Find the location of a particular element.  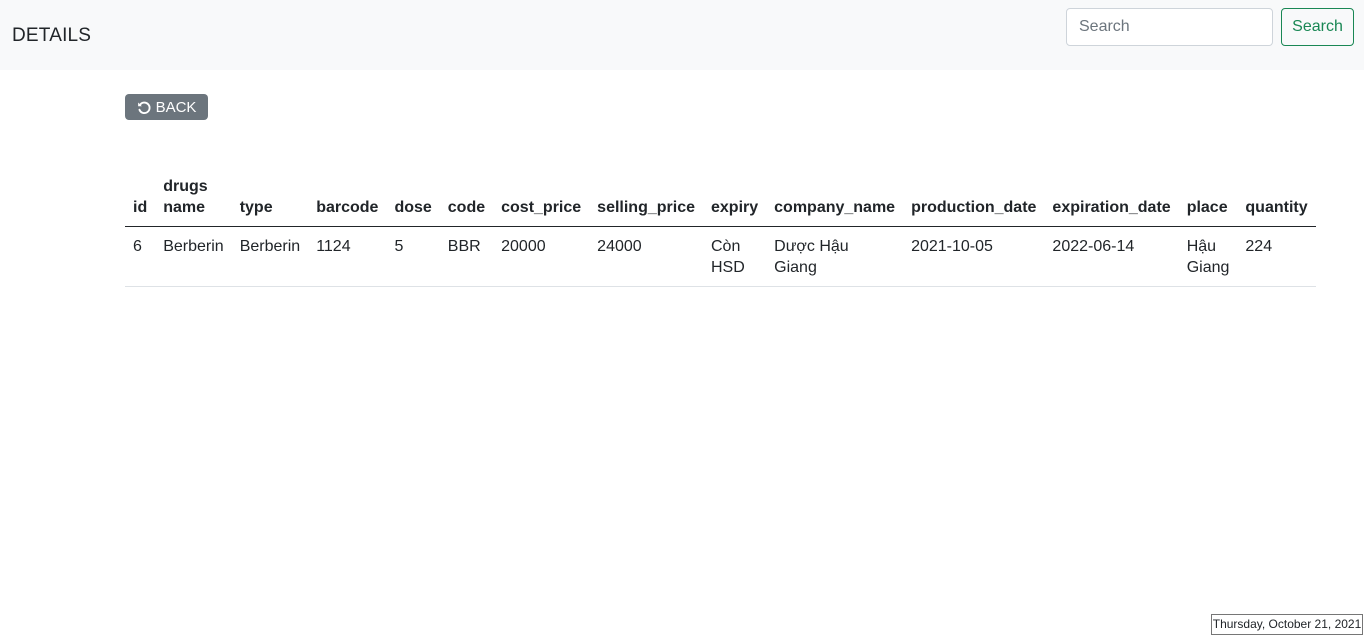

cell-company-name: Dược Hậu Giang is located at coordinates (835, 256).